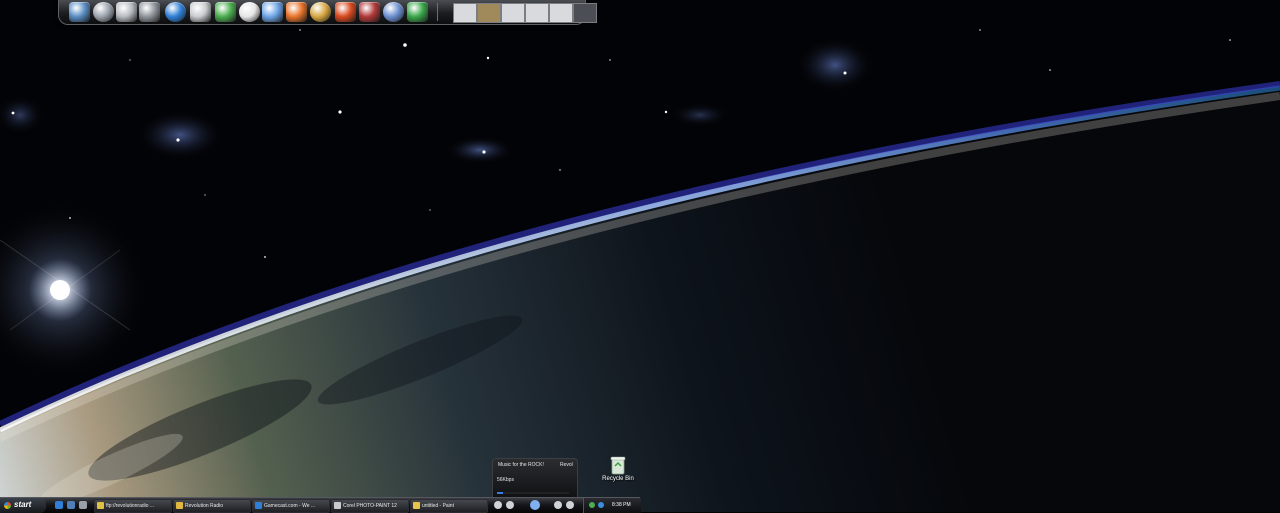 The image size is (1280, 513). I want to click on movie-maker-icon, so click(369, 12).